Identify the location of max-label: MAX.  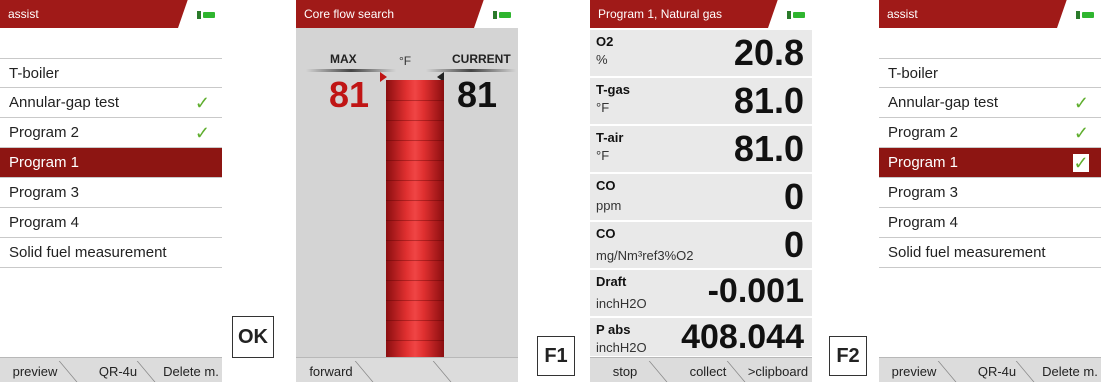
(343, 59).